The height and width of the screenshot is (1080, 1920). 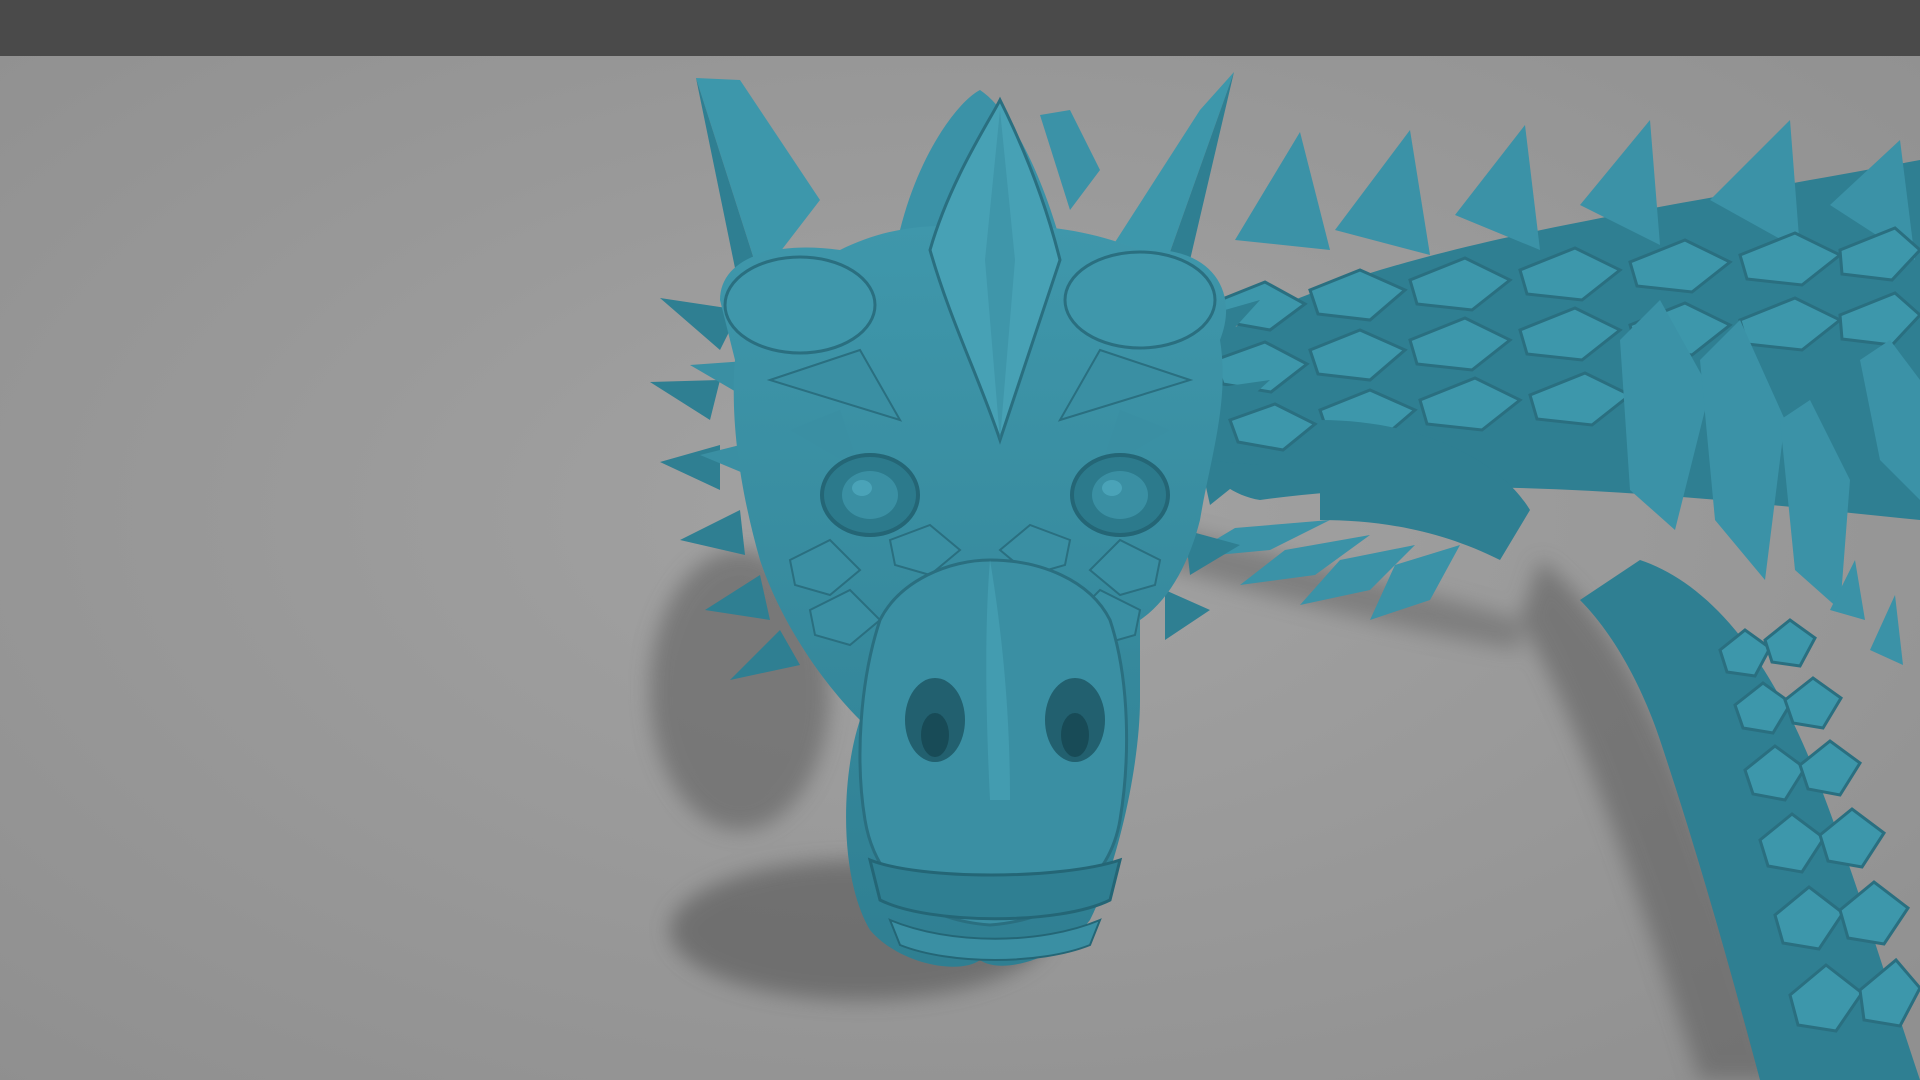 I want to click on eye-right, so click(x=1120, y=495).